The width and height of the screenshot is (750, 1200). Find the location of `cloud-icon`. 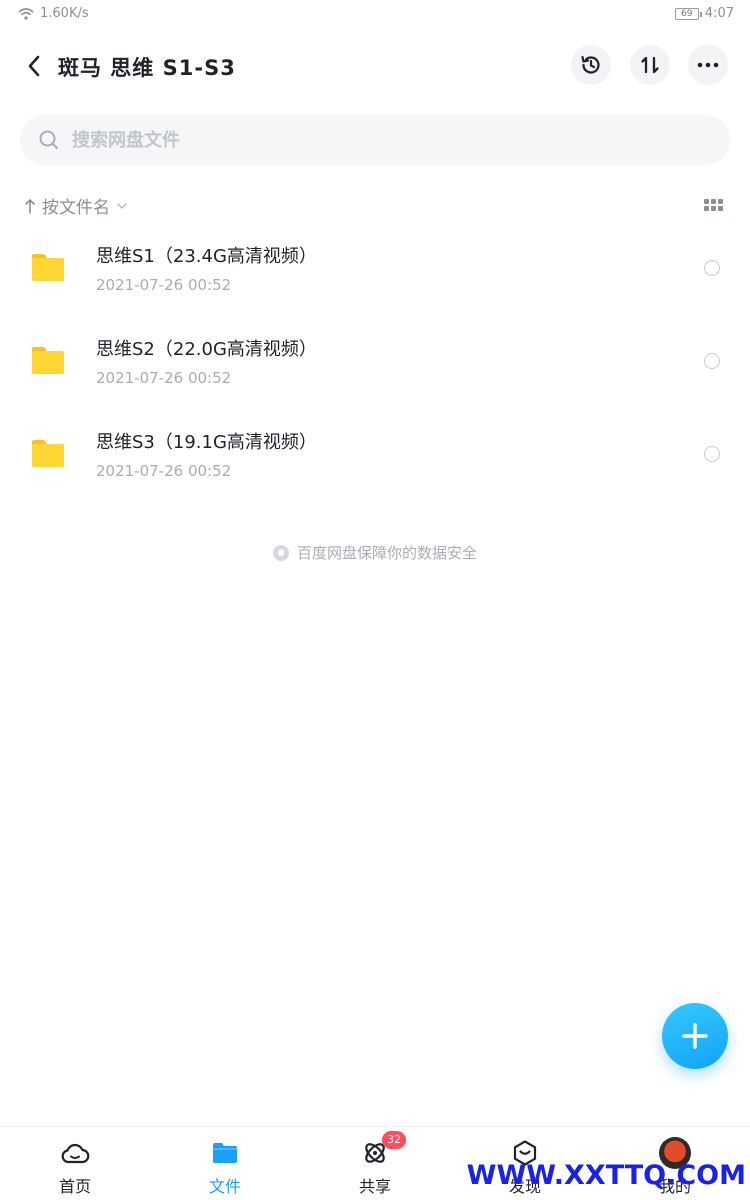

cloud-icon is located at coordinates (75, 1153).